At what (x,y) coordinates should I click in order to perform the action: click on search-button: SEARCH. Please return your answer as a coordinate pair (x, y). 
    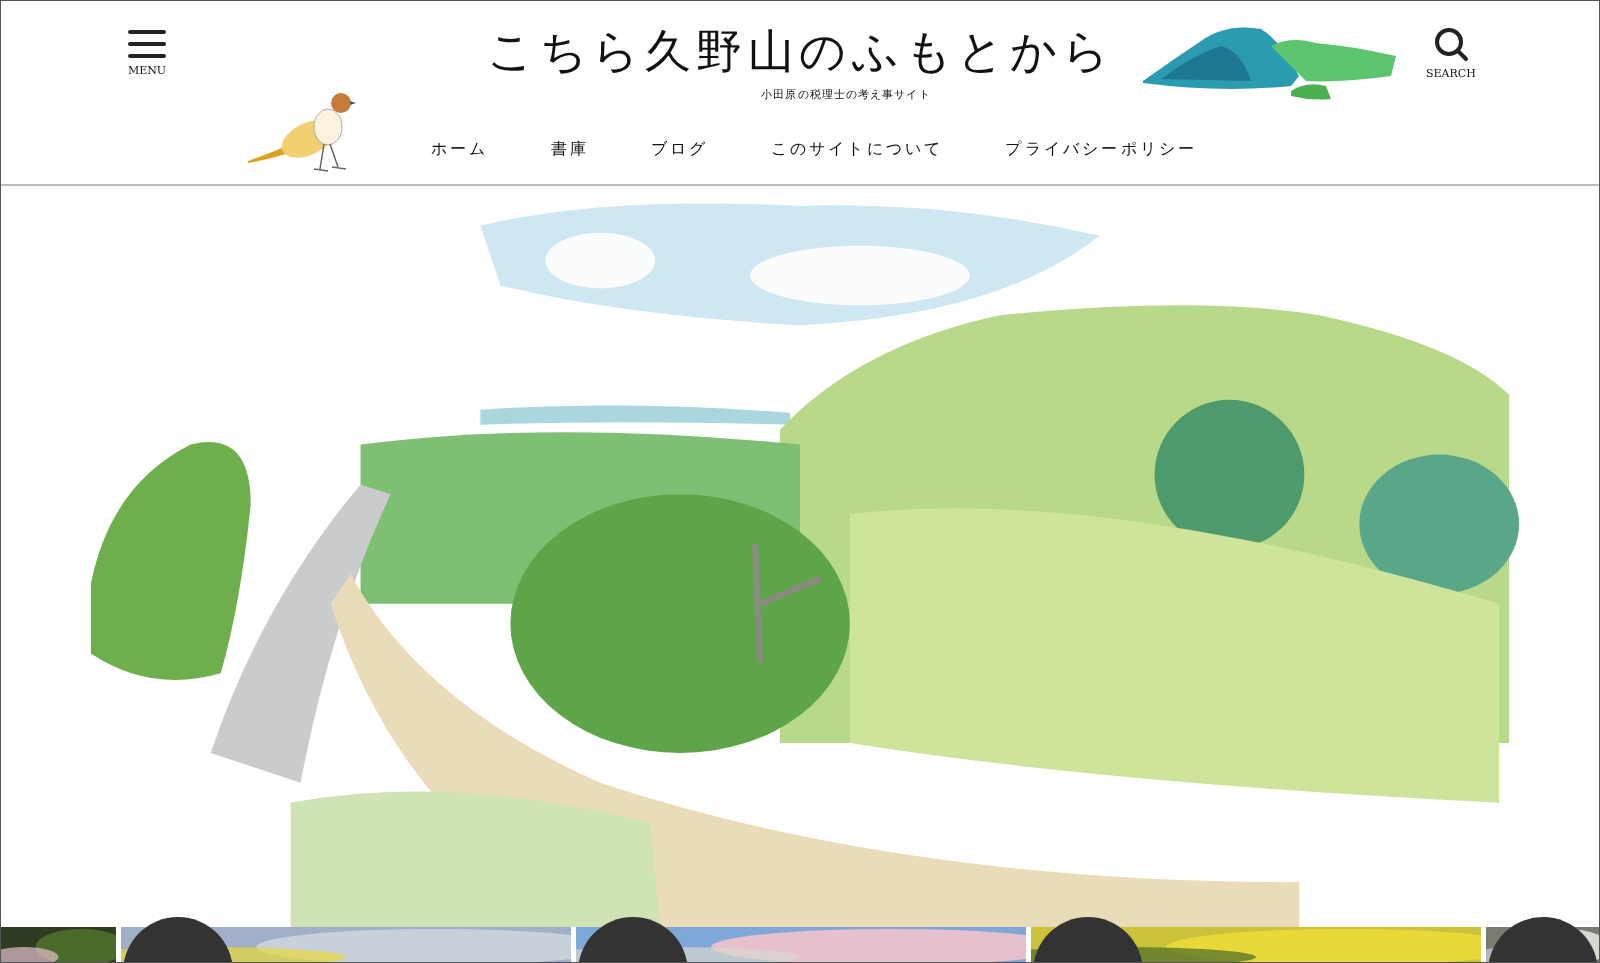
    Looking at the image, I should click on (1451, 52).